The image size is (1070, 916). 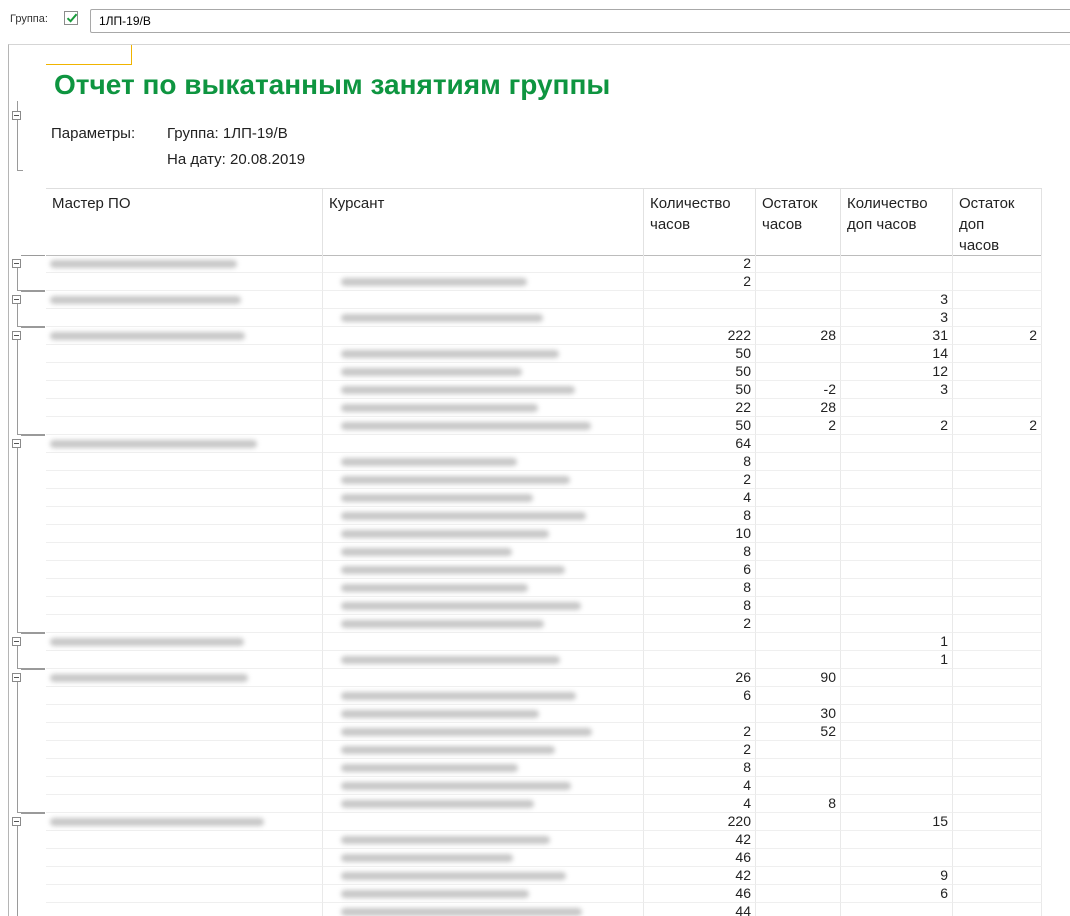 What do you see at coordinates (539, 642) in the screenshot?
I see `master-row: 1` at bounding box center [539, 642].